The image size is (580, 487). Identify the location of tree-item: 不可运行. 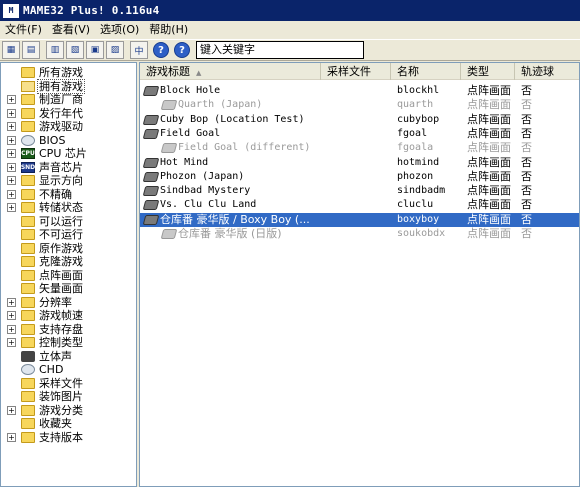
(68, 234).